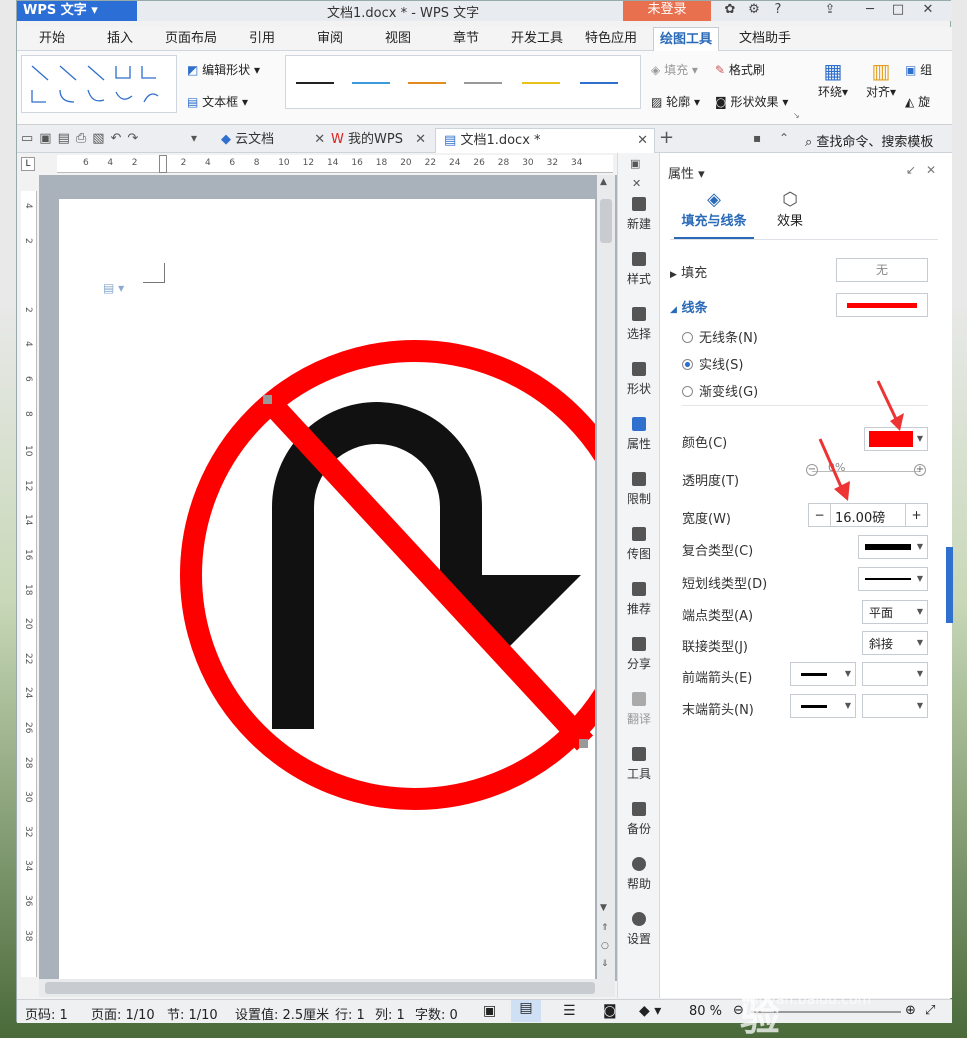  Describe the element at coordinates (754, 11) in the screenshot. I see `settings-icon: ⚙` at that location.